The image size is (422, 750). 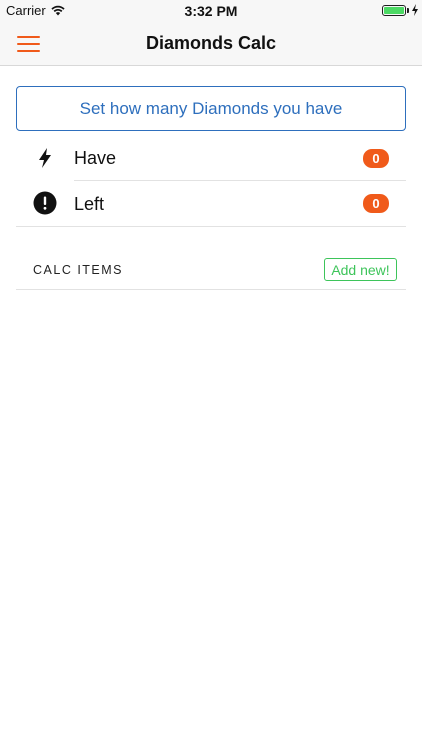 What do you see at coordinates (211, 226) in the screenshot?
I see `section-divider` at bounding box center [211, 226].